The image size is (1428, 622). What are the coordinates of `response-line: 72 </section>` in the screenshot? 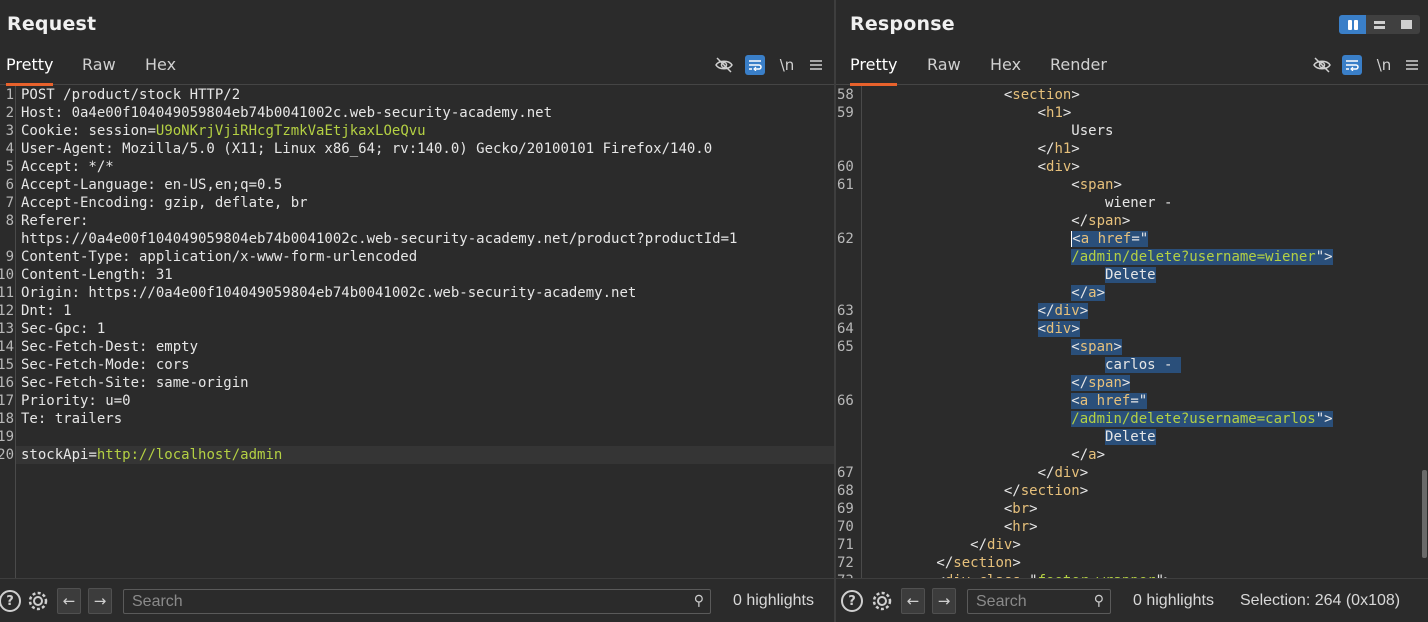 It's located at (1132, 563).